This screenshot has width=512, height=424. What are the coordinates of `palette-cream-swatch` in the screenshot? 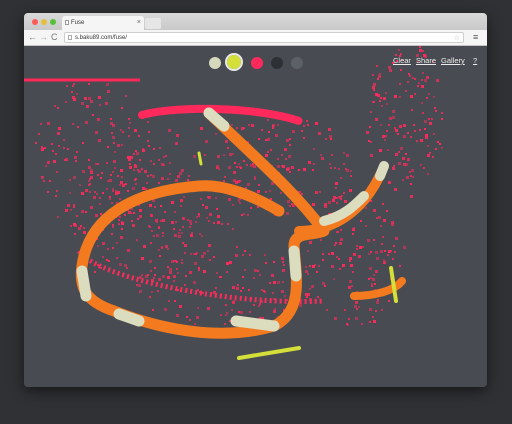 It's located at (215, 63).